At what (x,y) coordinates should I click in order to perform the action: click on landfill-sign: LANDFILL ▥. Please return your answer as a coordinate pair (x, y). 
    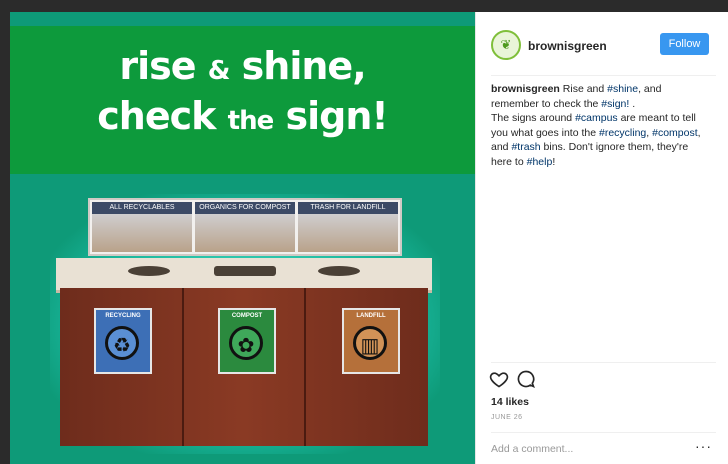
    Looking at the image, I should click on (371, 341).